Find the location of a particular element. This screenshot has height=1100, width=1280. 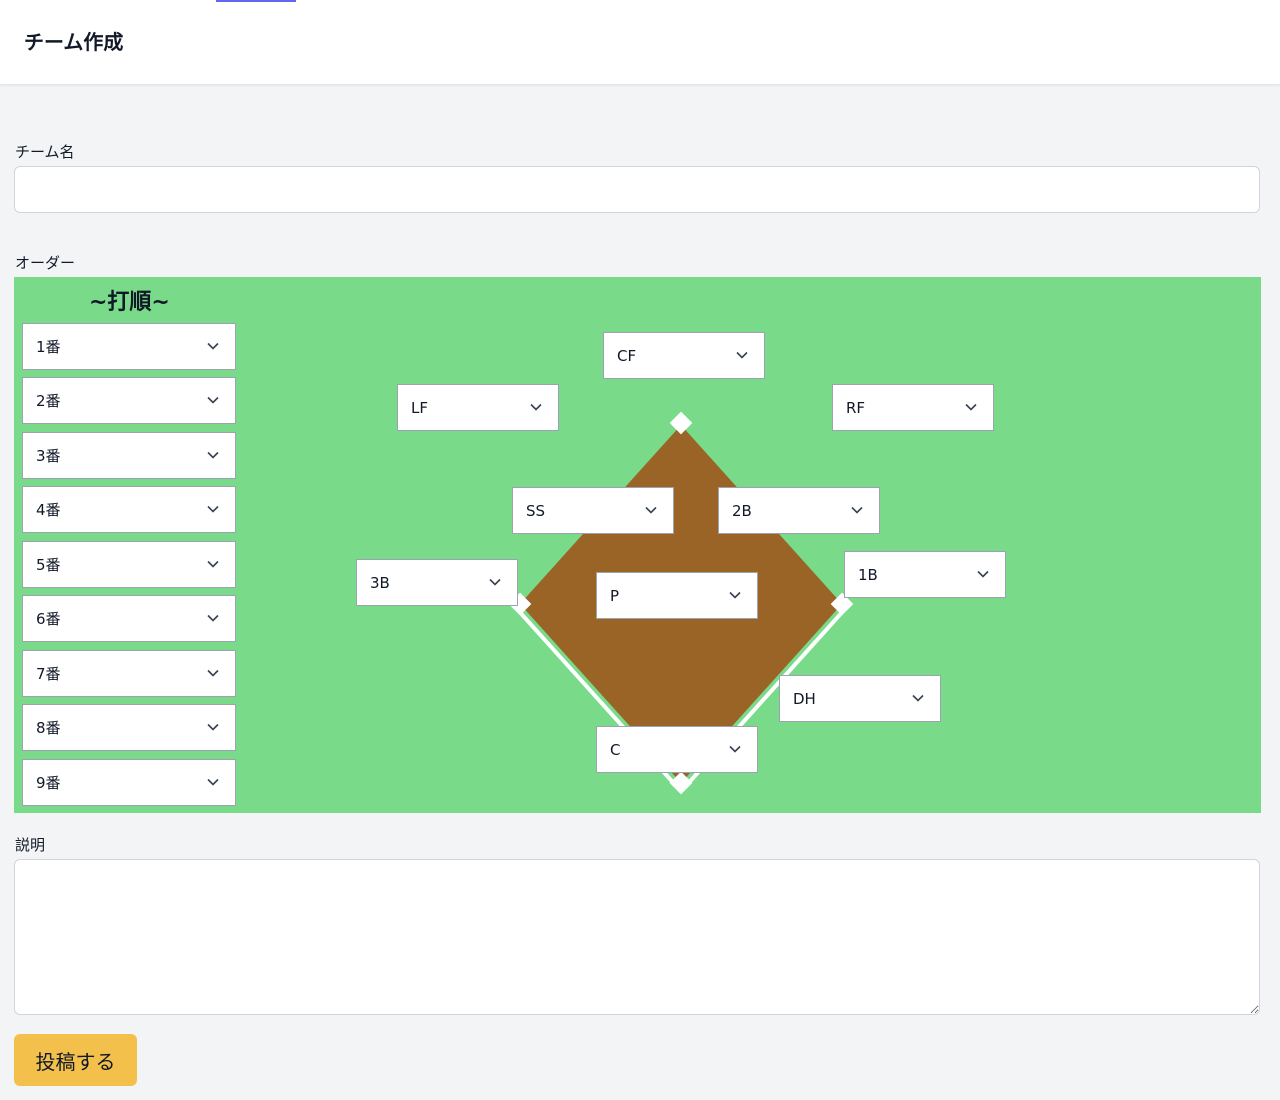

position-ss-select: SS is located at coordinates (593, 510).